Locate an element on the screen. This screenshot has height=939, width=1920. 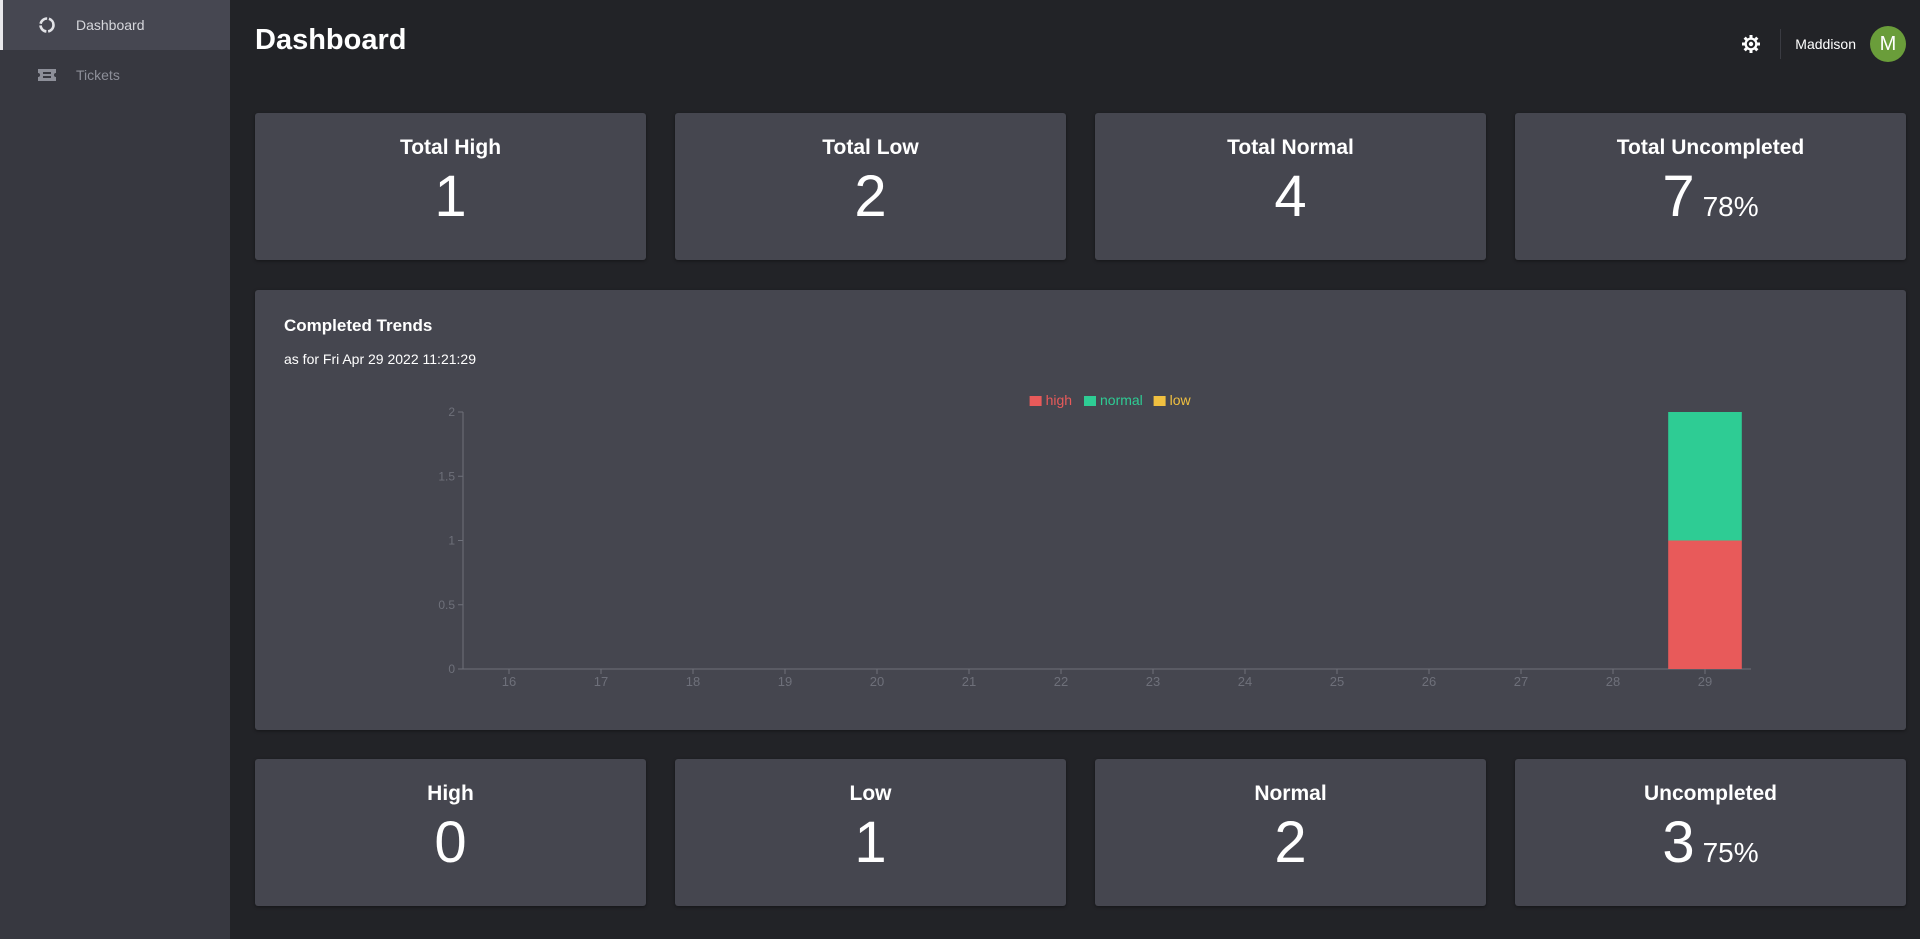
x-tick-label: 28 is located at coordinates (1613, 681).